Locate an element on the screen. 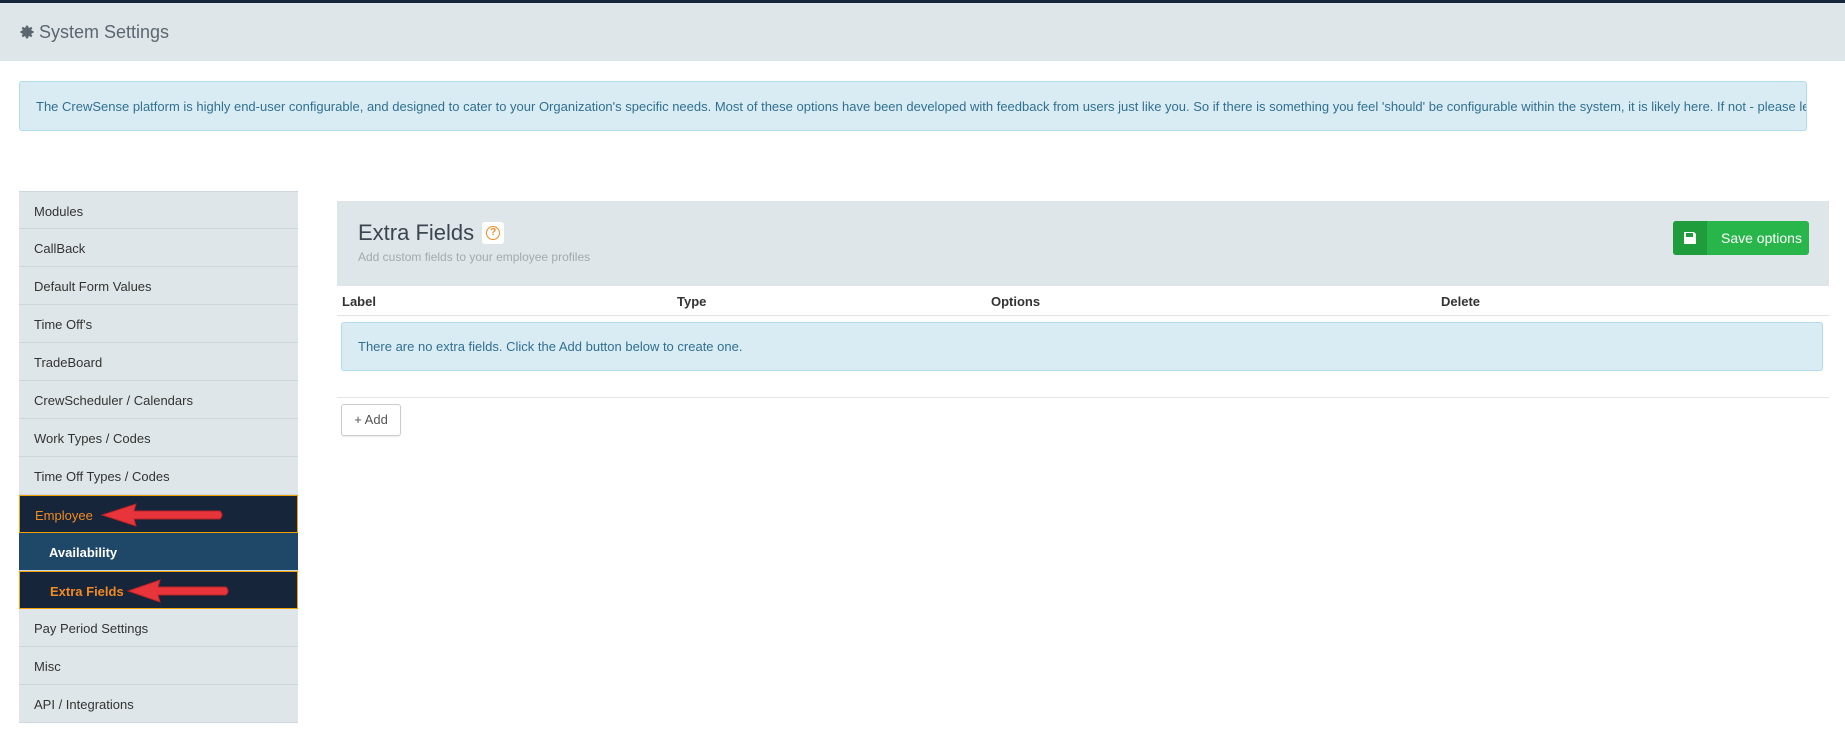 Image resolution: width=1845 pixels, height=735 pixels. column-header-delete: Delete is located at coordinates (1461, 301).